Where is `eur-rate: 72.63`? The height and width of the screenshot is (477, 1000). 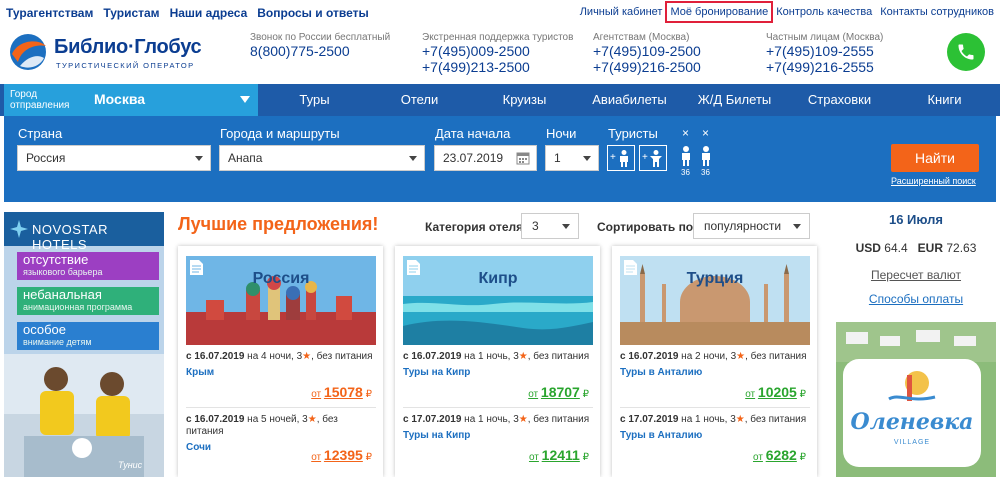 eur-rate: 72.63 is located at coordinates (961, 248).